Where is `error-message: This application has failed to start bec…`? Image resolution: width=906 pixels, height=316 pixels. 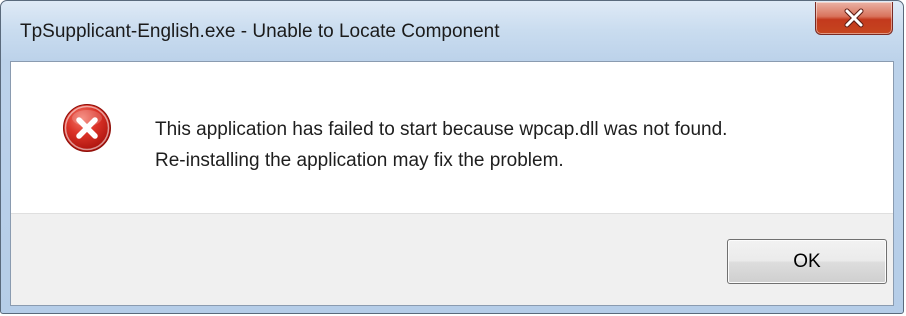
error-message: This application has failed to start bec… is located at coordinates (441, 145).